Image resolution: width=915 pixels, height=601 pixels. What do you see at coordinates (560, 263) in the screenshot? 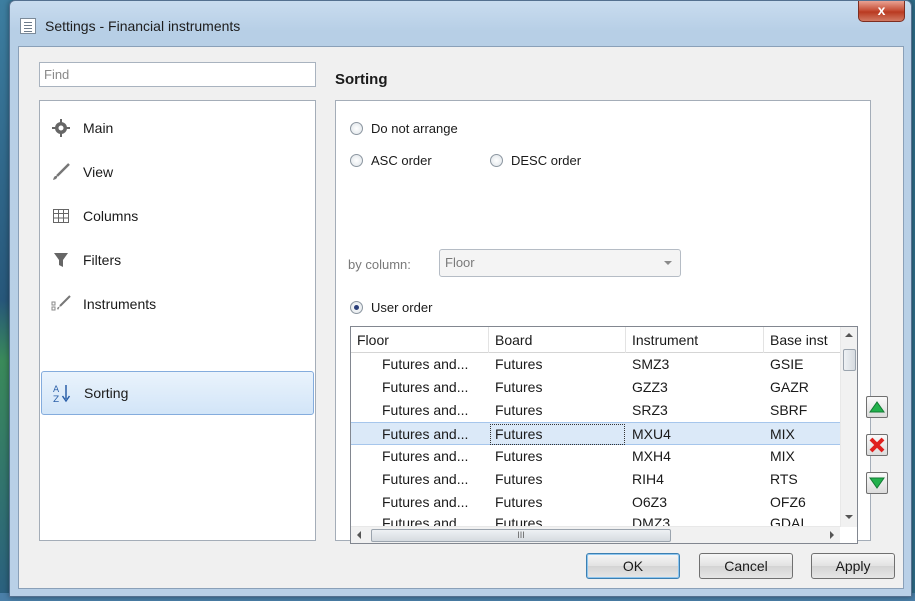
I see `by-column-select: Floor` at bounding box center [560, 263].